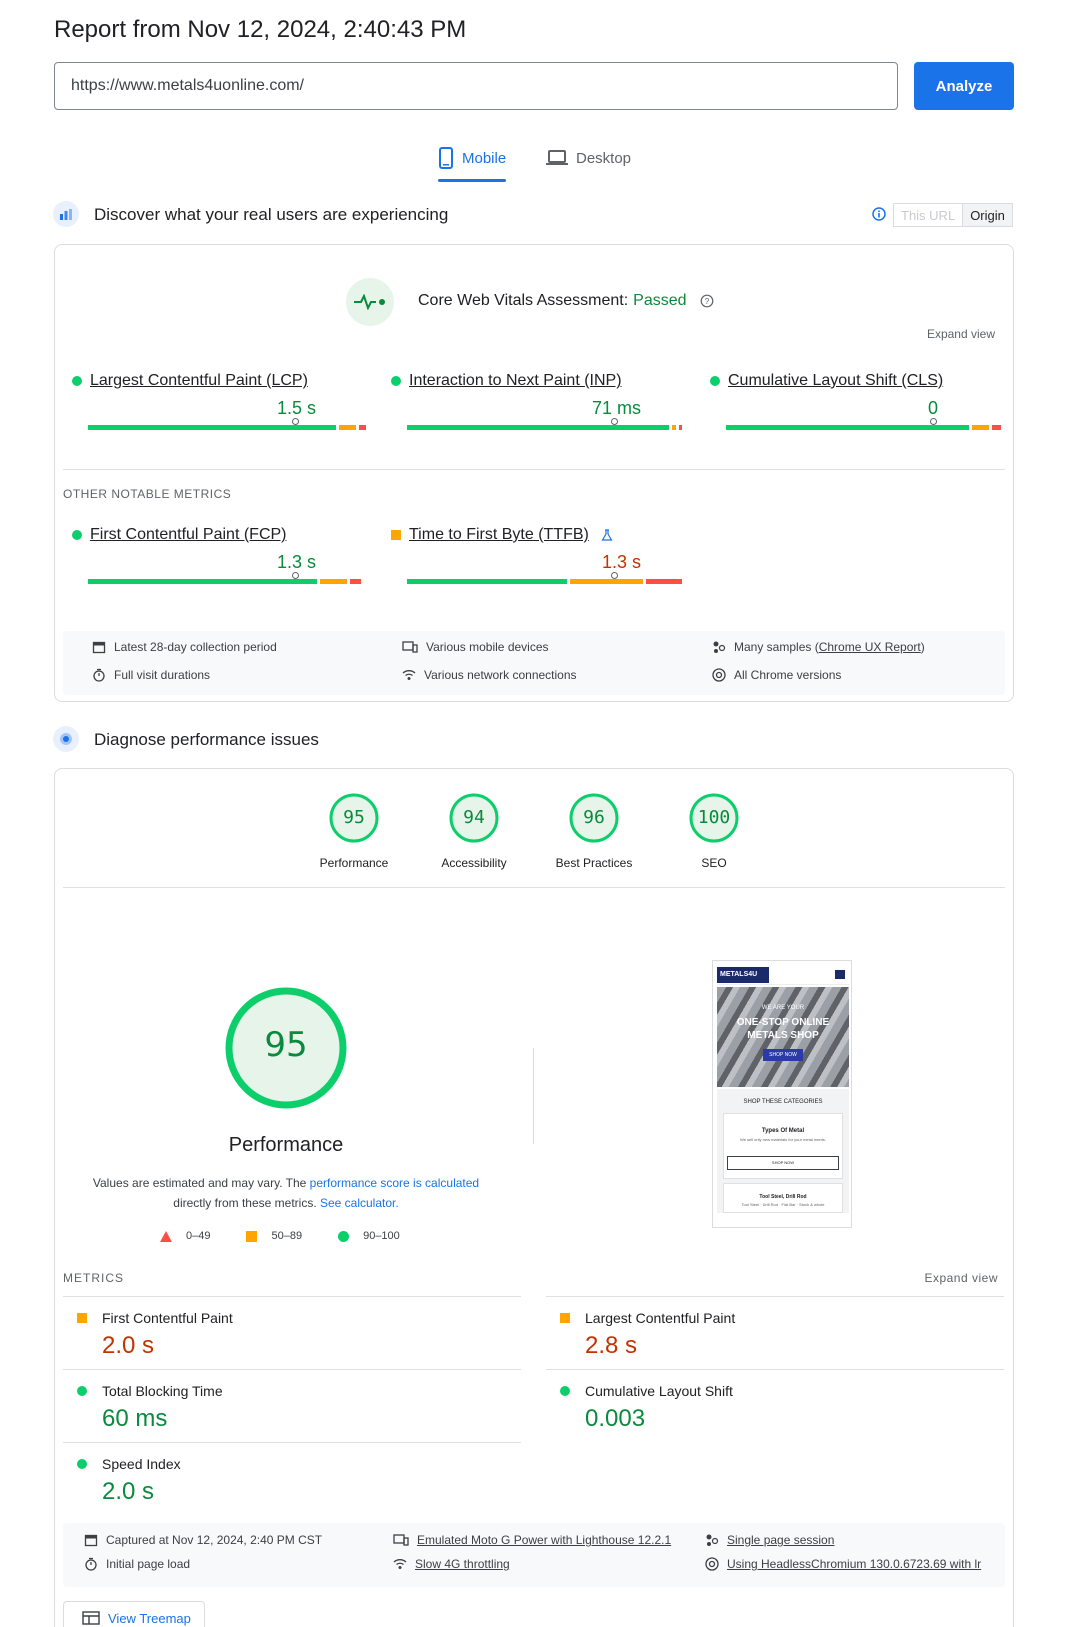  Describe the element at coordinates (462, 1564) in the screenshot. I see `meta-throttling-link: Slow 4G throttling` at that location.